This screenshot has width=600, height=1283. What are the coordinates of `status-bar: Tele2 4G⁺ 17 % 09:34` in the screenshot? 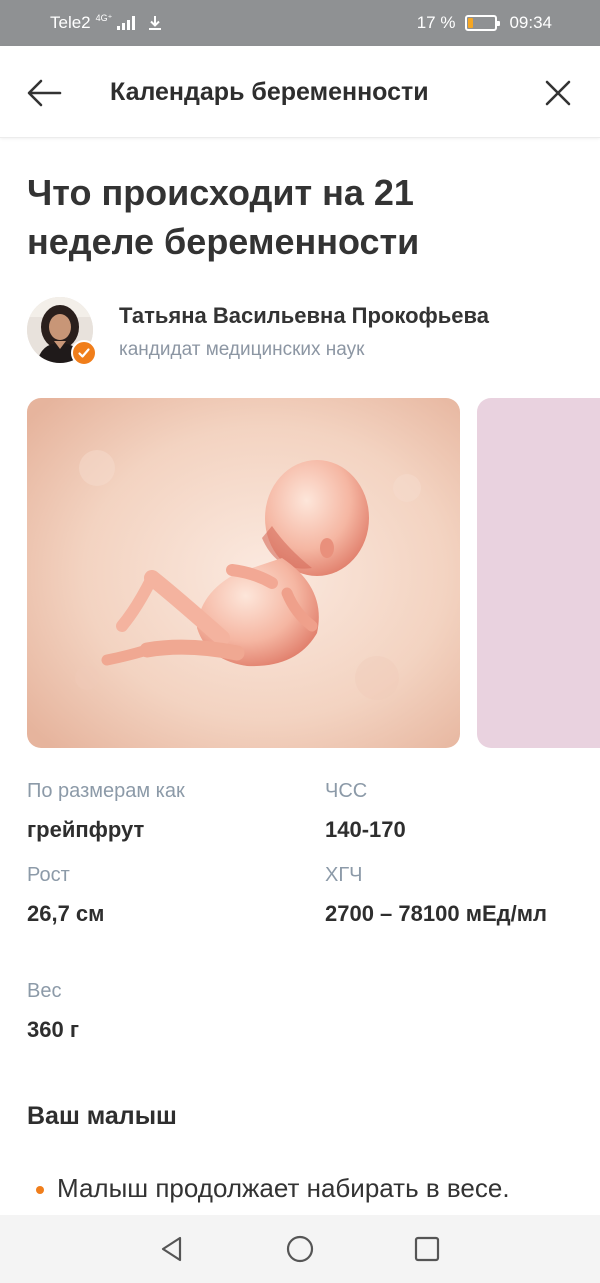 It's located at (300, 23).